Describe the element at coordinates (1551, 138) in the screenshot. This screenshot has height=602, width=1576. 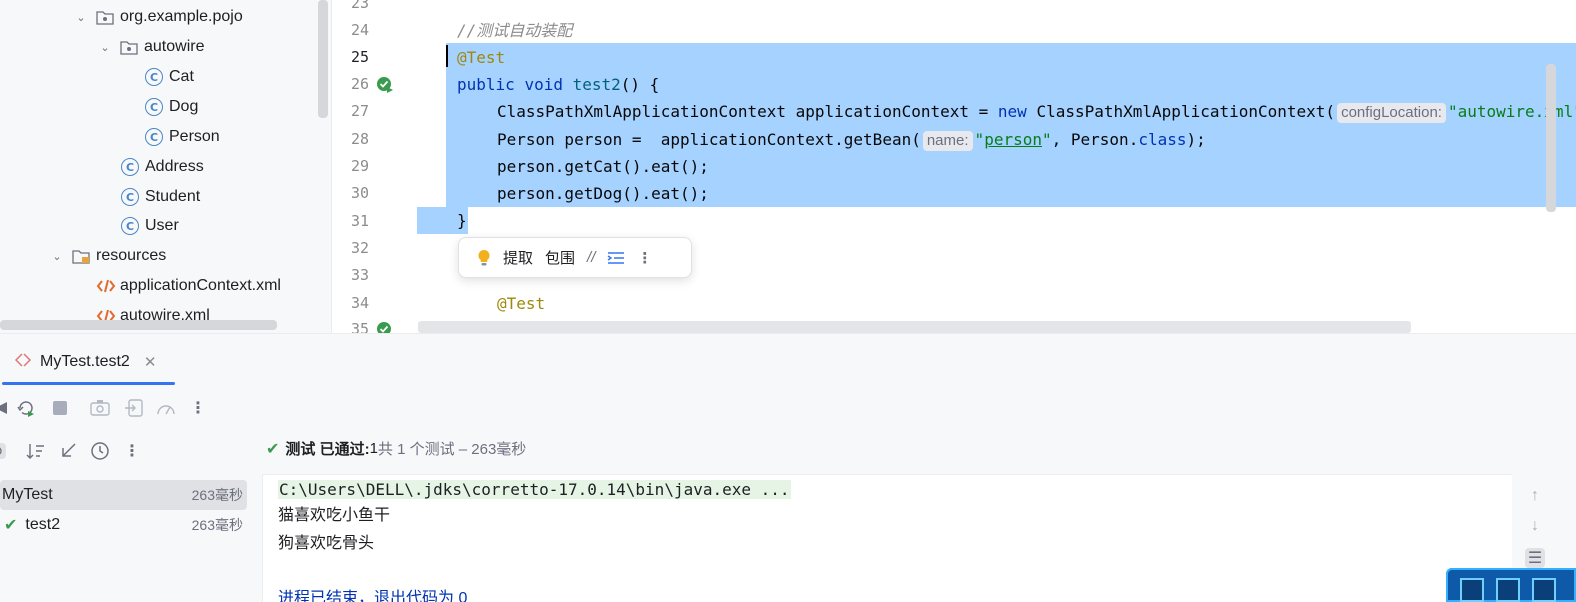
I see `editor-vertical-scrollbar` at that location.